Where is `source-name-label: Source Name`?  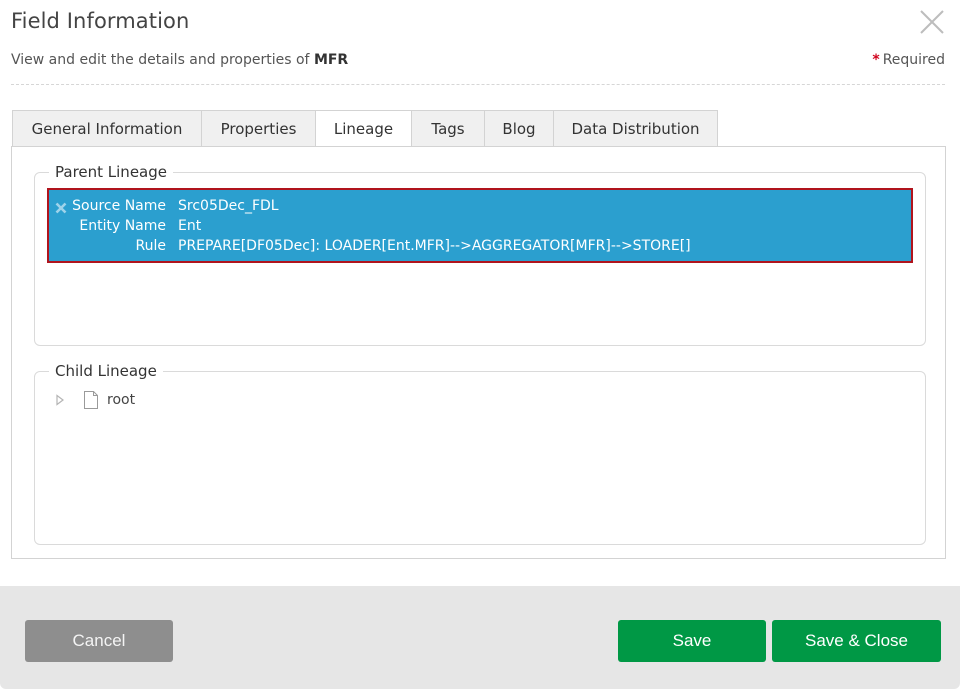
source-name-label: Source Name is located at coordinates (119, 206).